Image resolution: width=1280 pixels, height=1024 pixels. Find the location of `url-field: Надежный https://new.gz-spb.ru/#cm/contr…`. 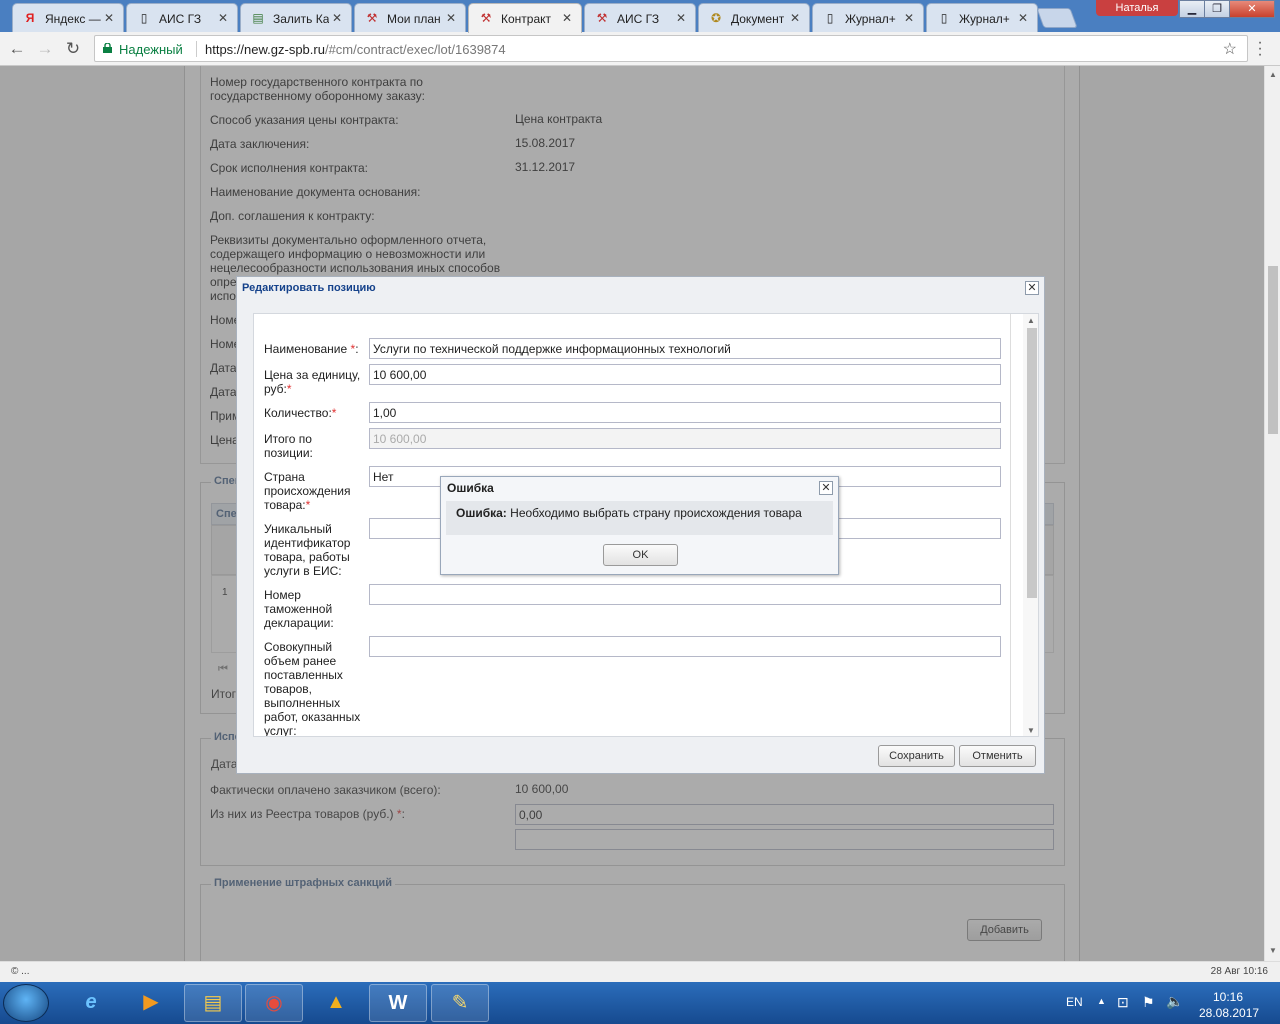

url-field: Надежный https://new.gz-spb.ru/#cm/contr… is located at coordinates (671, 48).